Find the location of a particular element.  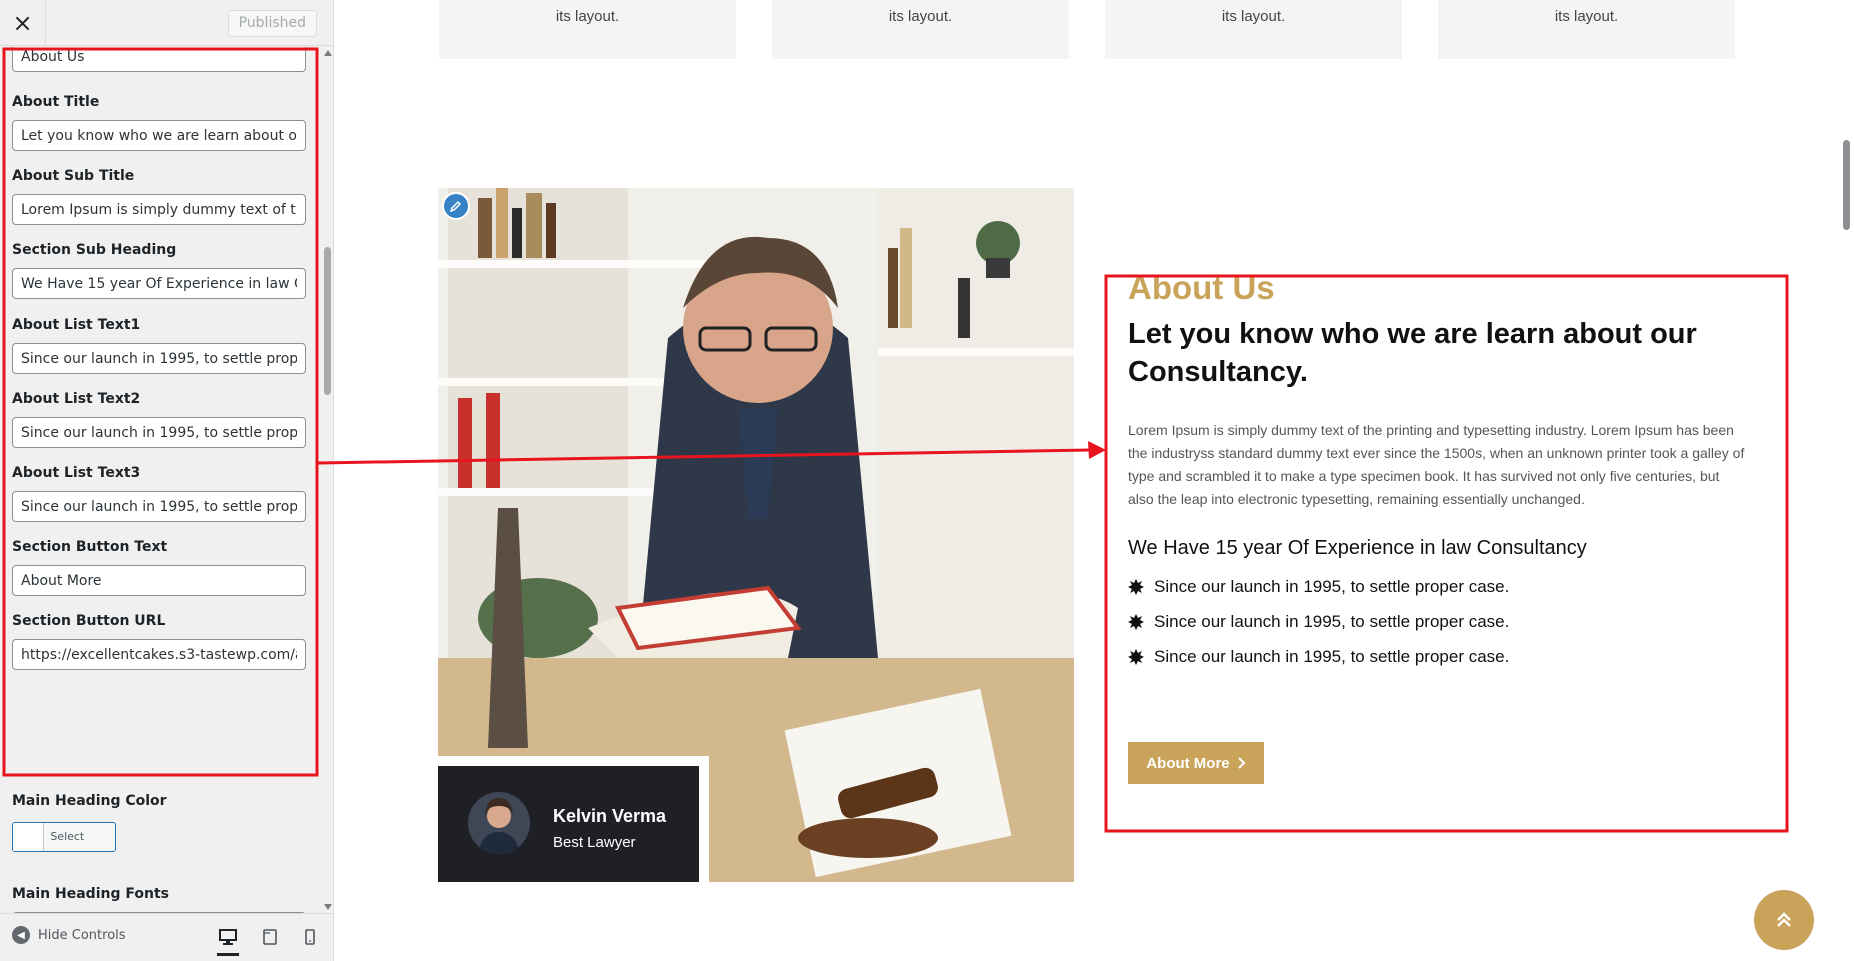

control-main-heading-color: Main Heading Color is located at coordinates (159, 806).